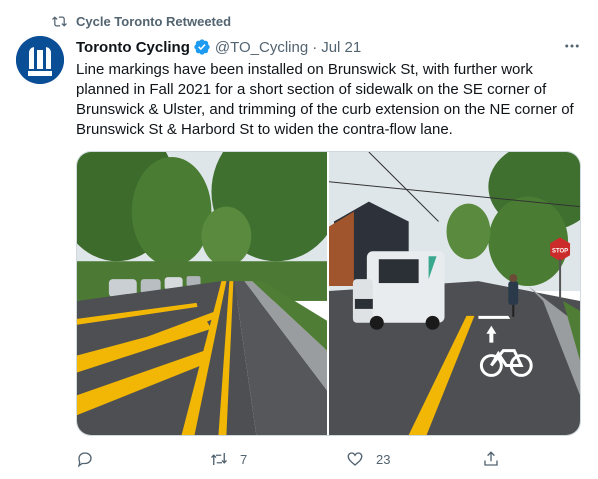 This screenshot has width=598, height=479. I want to click on author-name: Toronto Cycling, so click(133, 47).